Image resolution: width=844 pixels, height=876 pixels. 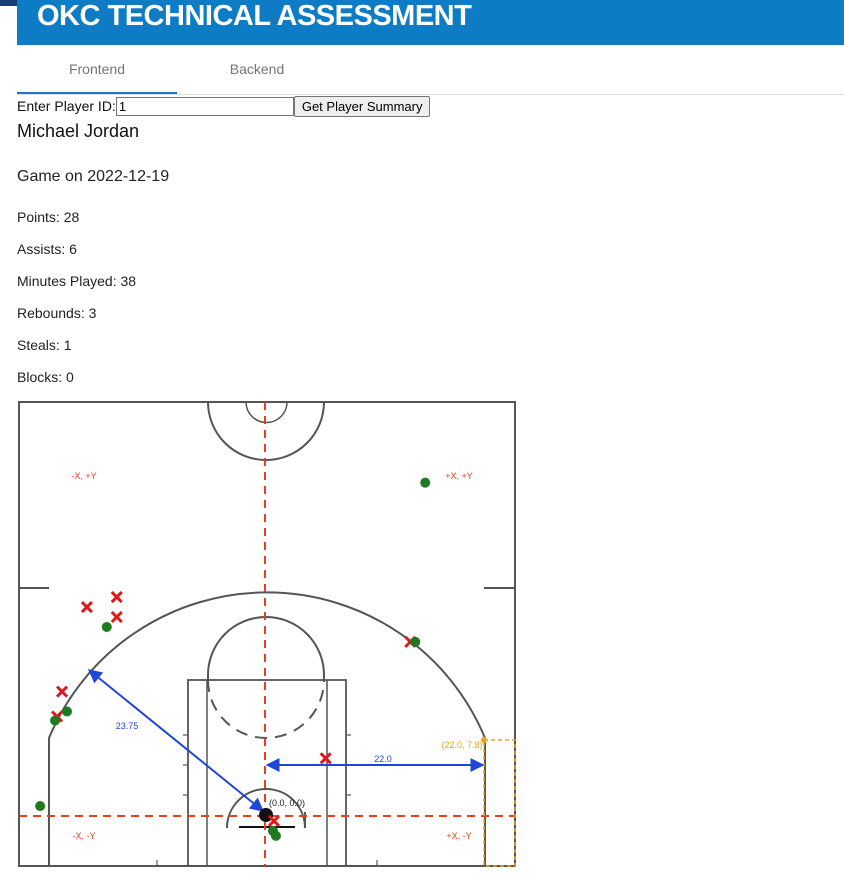 What do you see at coordinates (267, 773) in the screenshot?
I see `paint-outer` at bounding box center [267, 773].